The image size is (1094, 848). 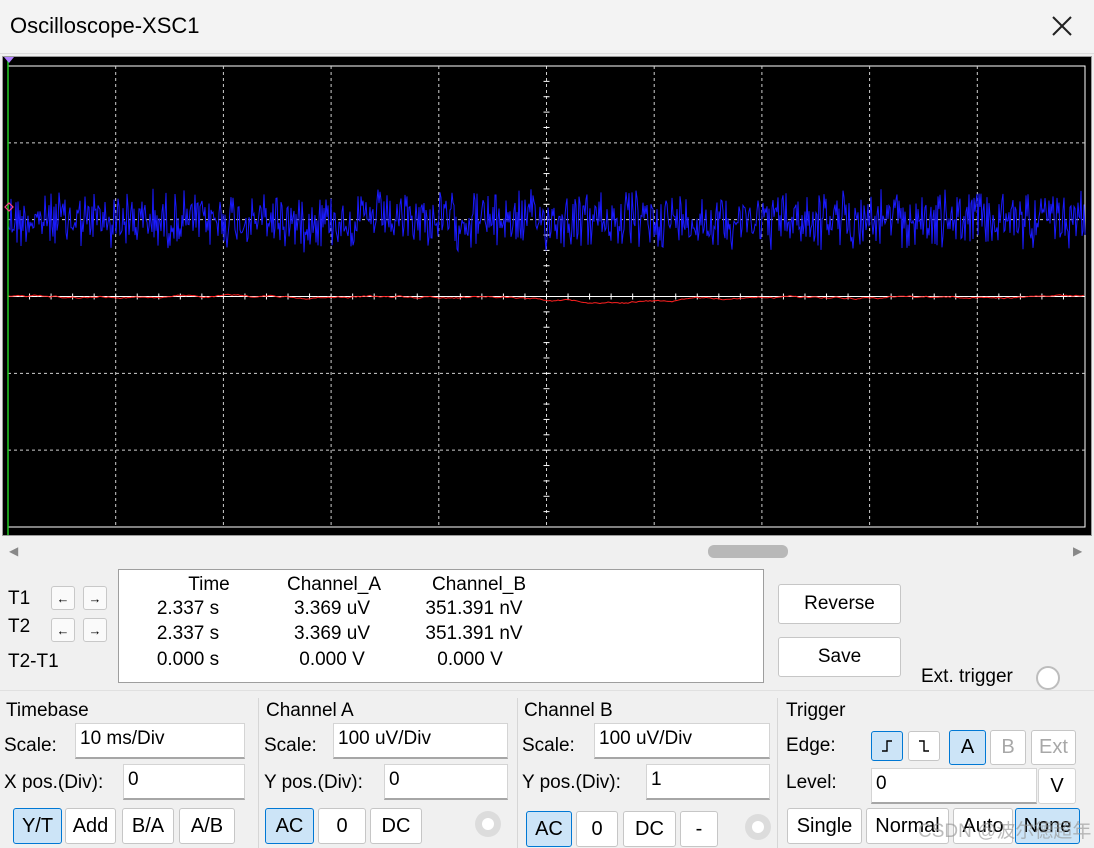 What do you see at coordinates (1008, 747) in the screenshot?
I see `trigger-source-b-button: B` at bounding box center [1008, 747].